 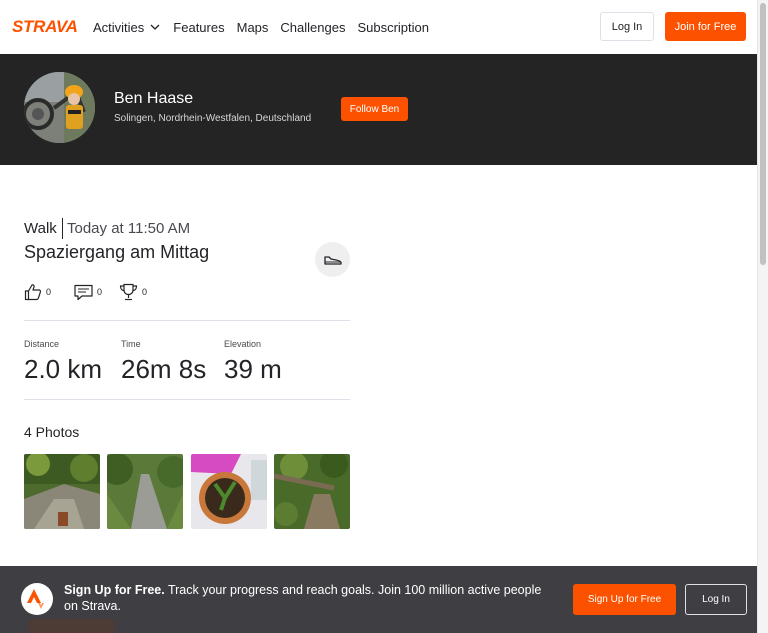 What do you see at coordinates (187, 399) in the screenshot?
I see `divider-bottom` at bounding box center [187, 399].